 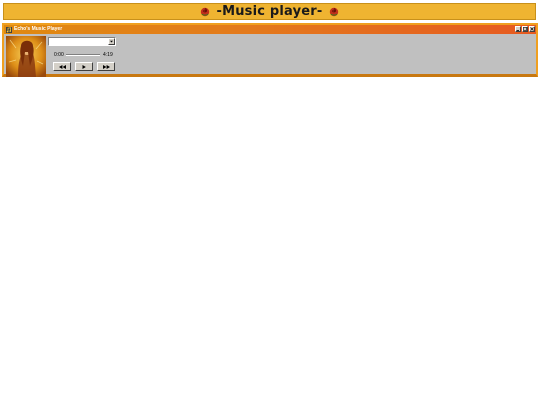 What do you see at coordinates (9, 29) in the screenshot?
I see `music-note-icon` at bounding box center [9, 29].